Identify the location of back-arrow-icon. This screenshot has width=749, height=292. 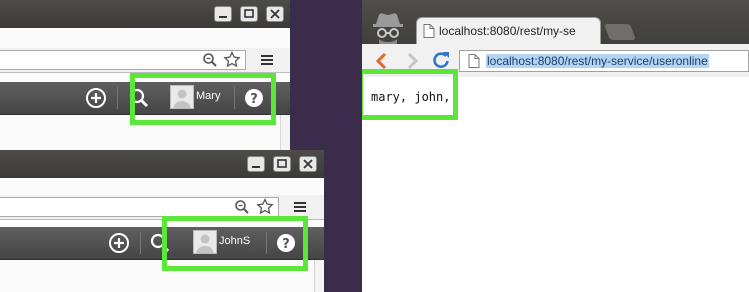
(382, 61).